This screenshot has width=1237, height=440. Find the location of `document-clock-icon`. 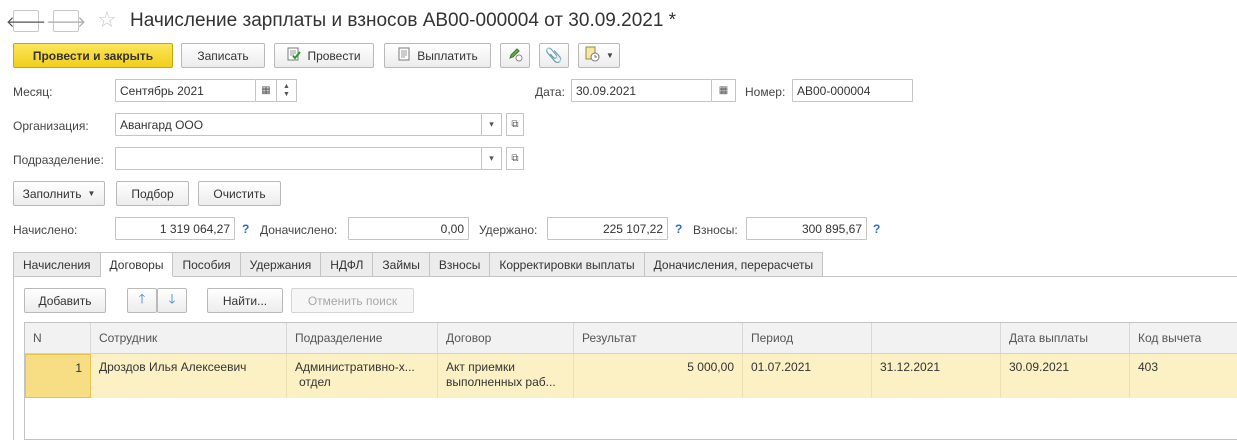

document-clock-icon is located at coordinates (592, 55).